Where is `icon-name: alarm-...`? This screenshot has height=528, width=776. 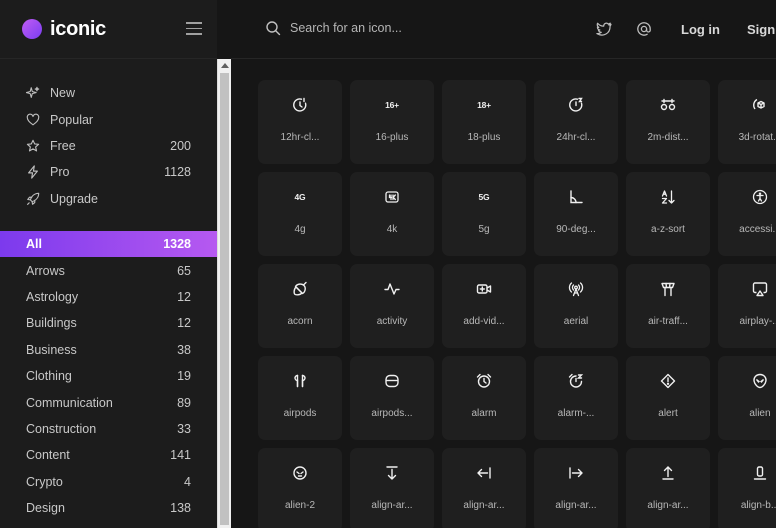
icon-name: alarm-... is located at coordinates (576, 413).